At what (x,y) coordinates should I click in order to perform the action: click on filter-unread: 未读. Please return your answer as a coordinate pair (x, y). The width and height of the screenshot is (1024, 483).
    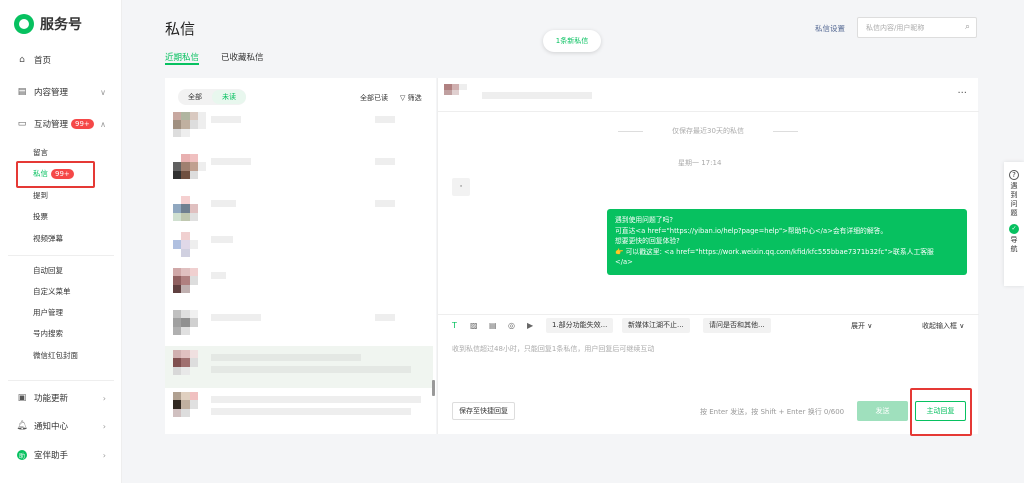
    Looking at the image, I should click on (229, 97).